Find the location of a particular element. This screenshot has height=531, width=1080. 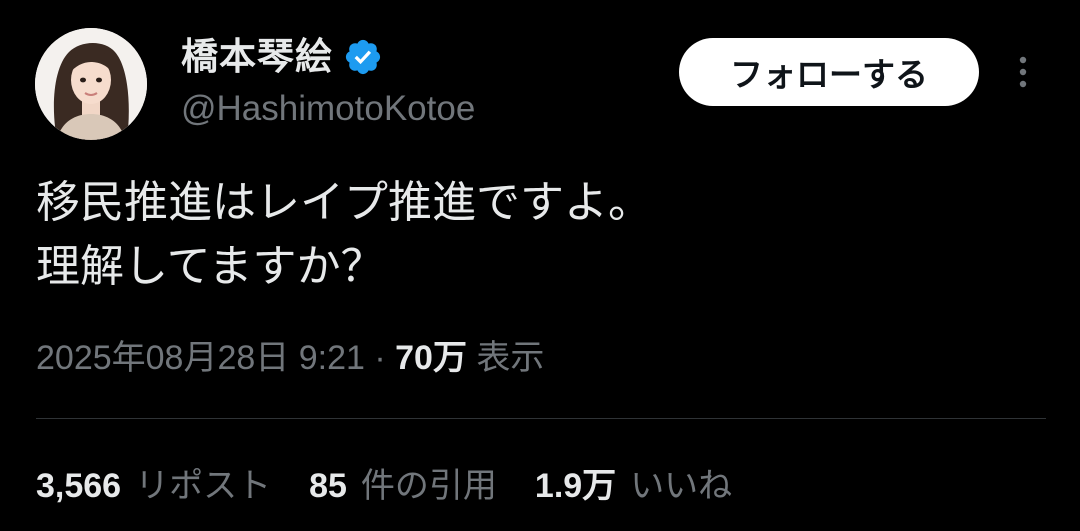

tweet-text-line: 理解してますか？ is located at coordinates (210, 266).